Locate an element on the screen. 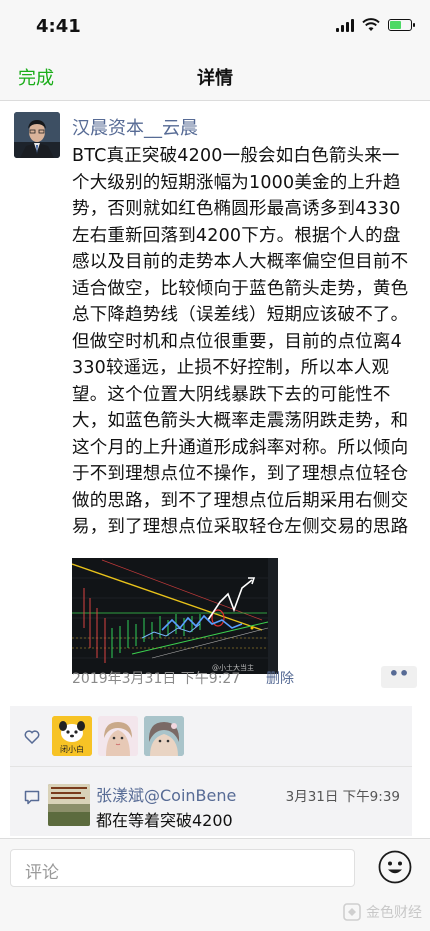  comment-item: 张漾斌@CoinBene 3月31日 下午9:39 都在等着突破4200 is located at coordinates (211, 807).